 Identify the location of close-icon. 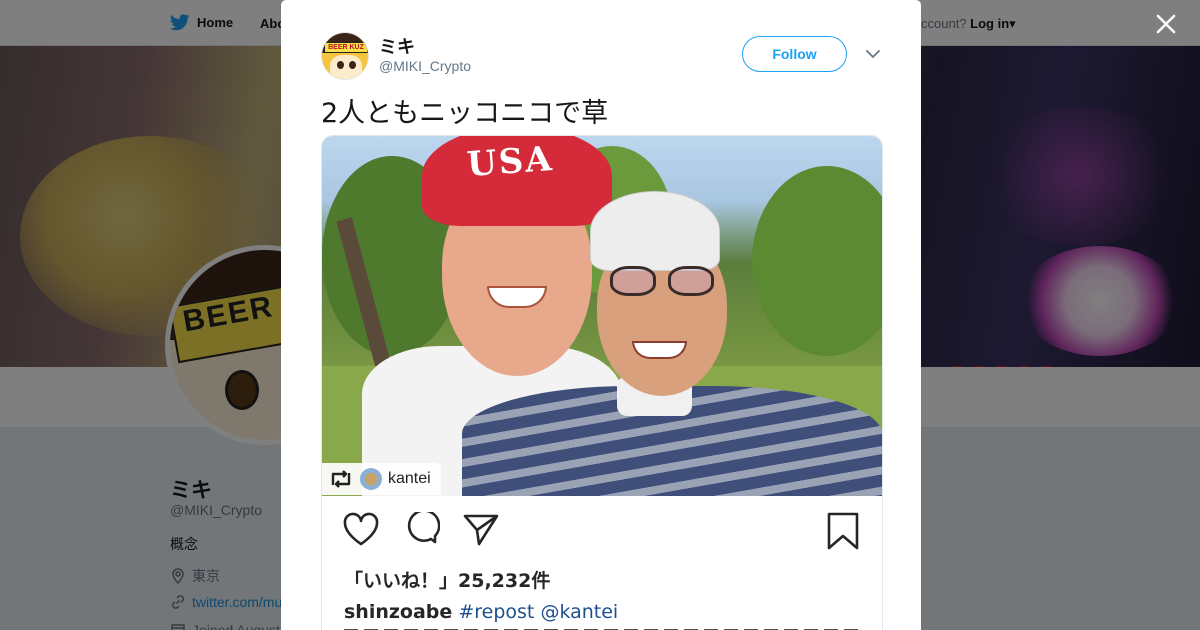
(1166, 24).